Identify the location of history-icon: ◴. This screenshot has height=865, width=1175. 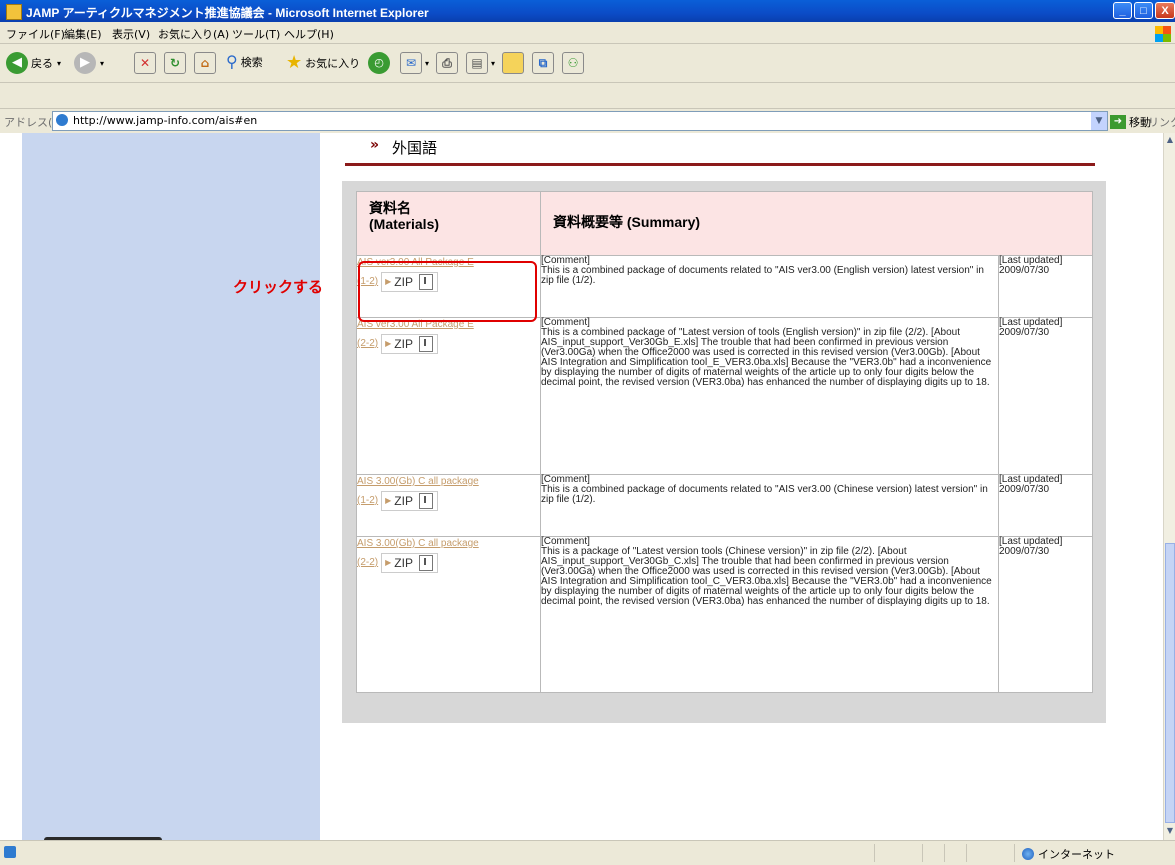
(379, 63).